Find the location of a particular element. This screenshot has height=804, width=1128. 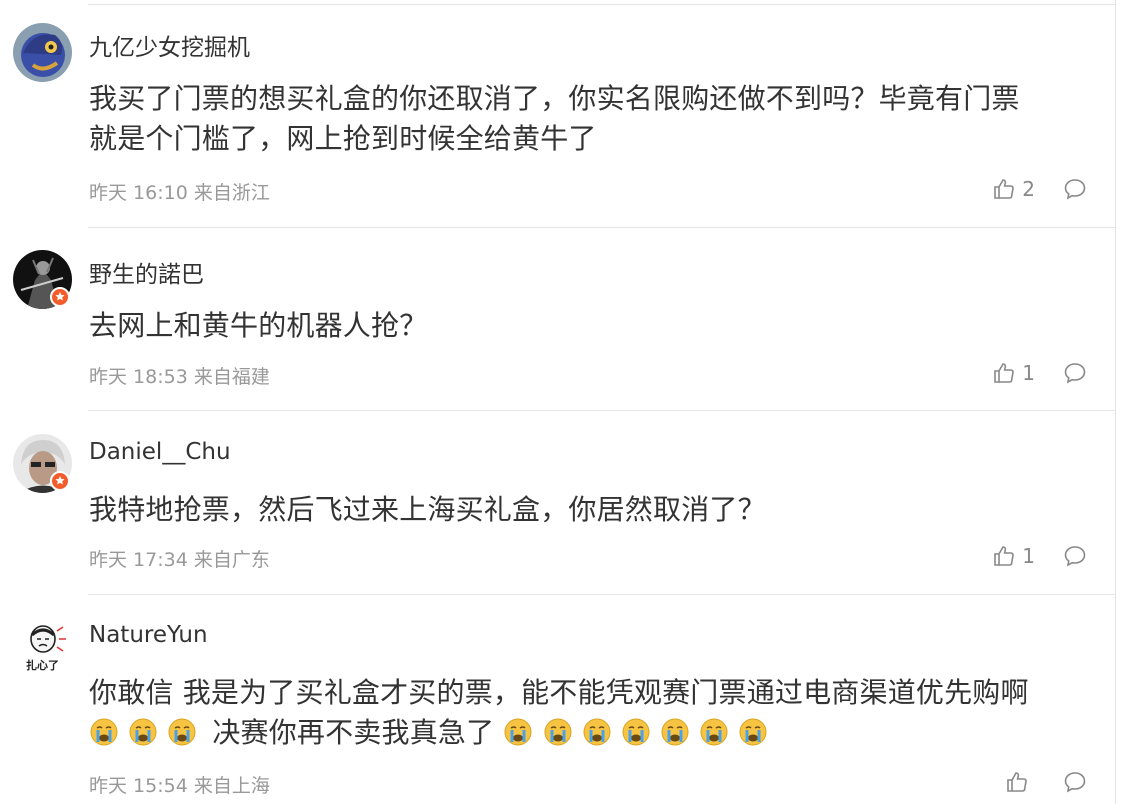

avatar: 扎心了 is located at coordinates (42, 646).